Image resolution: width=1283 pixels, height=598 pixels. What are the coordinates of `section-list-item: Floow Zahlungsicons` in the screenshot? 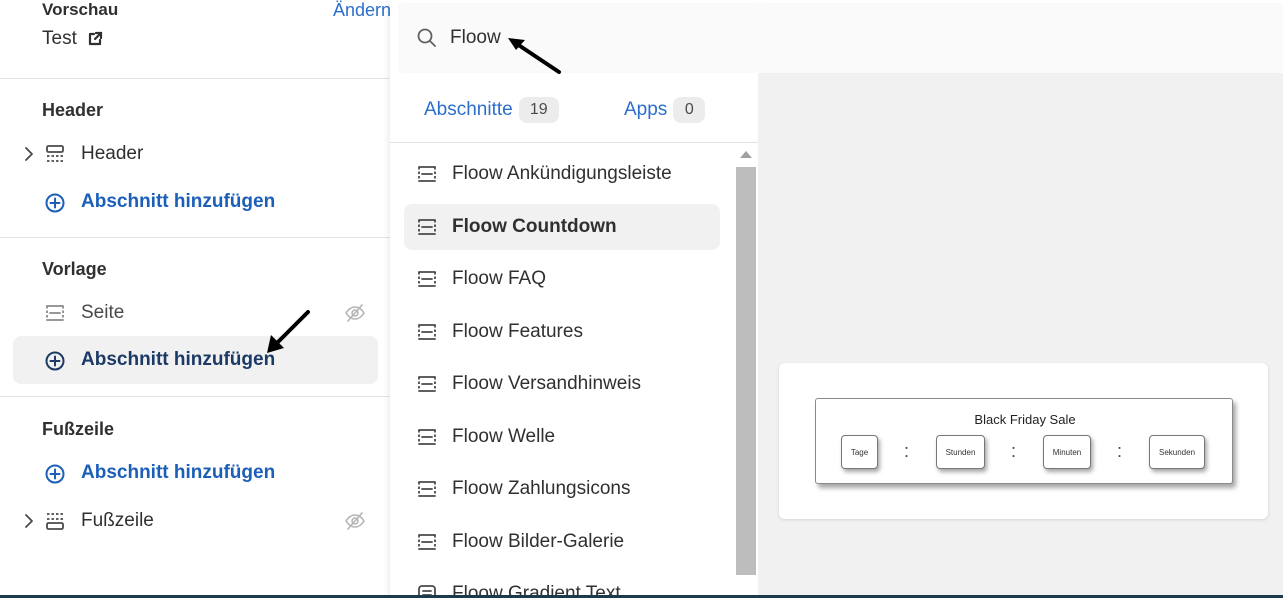 It's located at (562, 489).